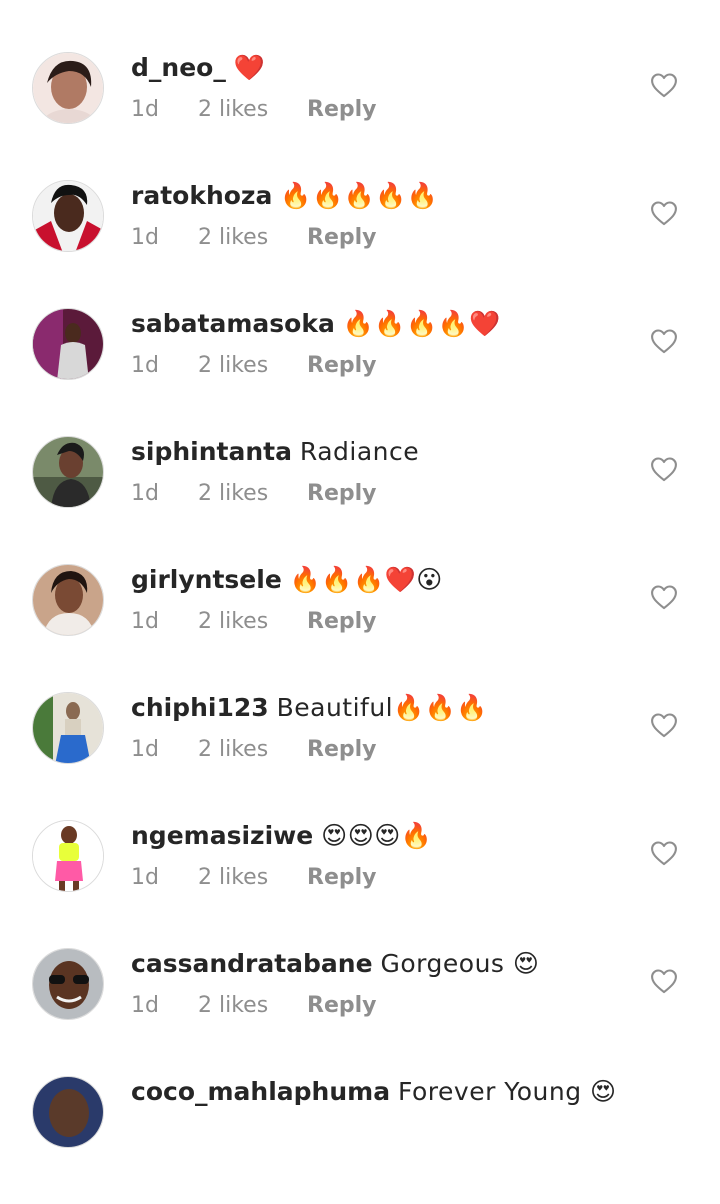  I want to click on comment-item: d_neo_ ❤️ 1d 2 likes Reply, so click(360, 116).